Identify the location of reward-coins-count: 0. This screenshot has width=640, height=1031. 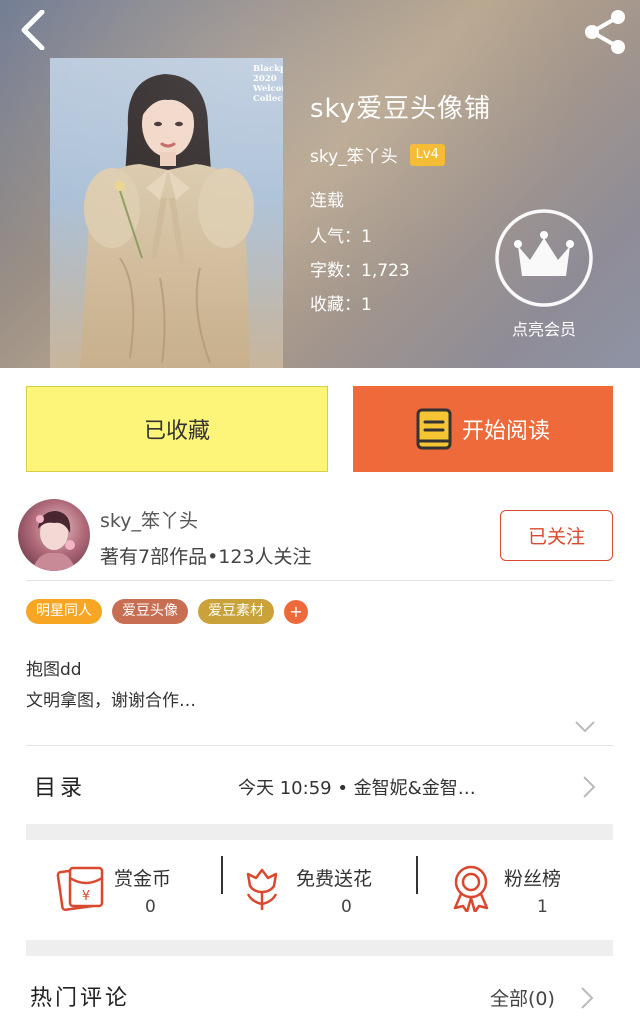
(150, 907).